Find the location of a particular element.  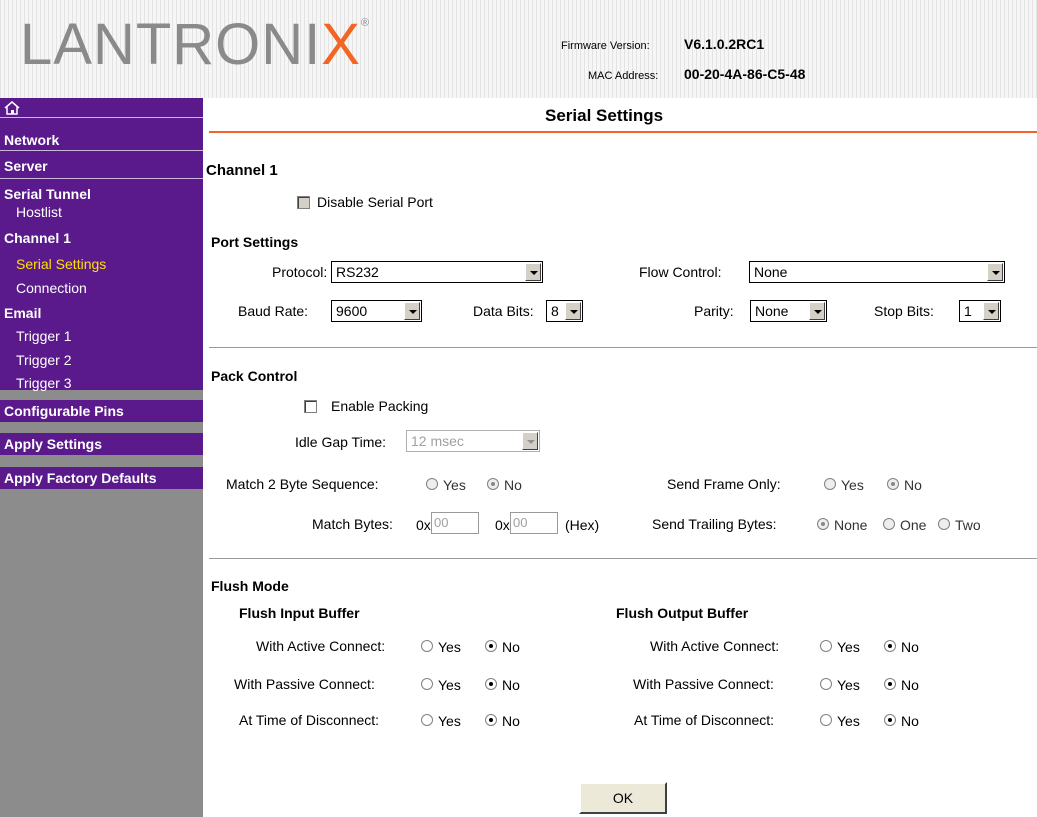

output-passive-no-label: No is located at coordinates (910, 685).